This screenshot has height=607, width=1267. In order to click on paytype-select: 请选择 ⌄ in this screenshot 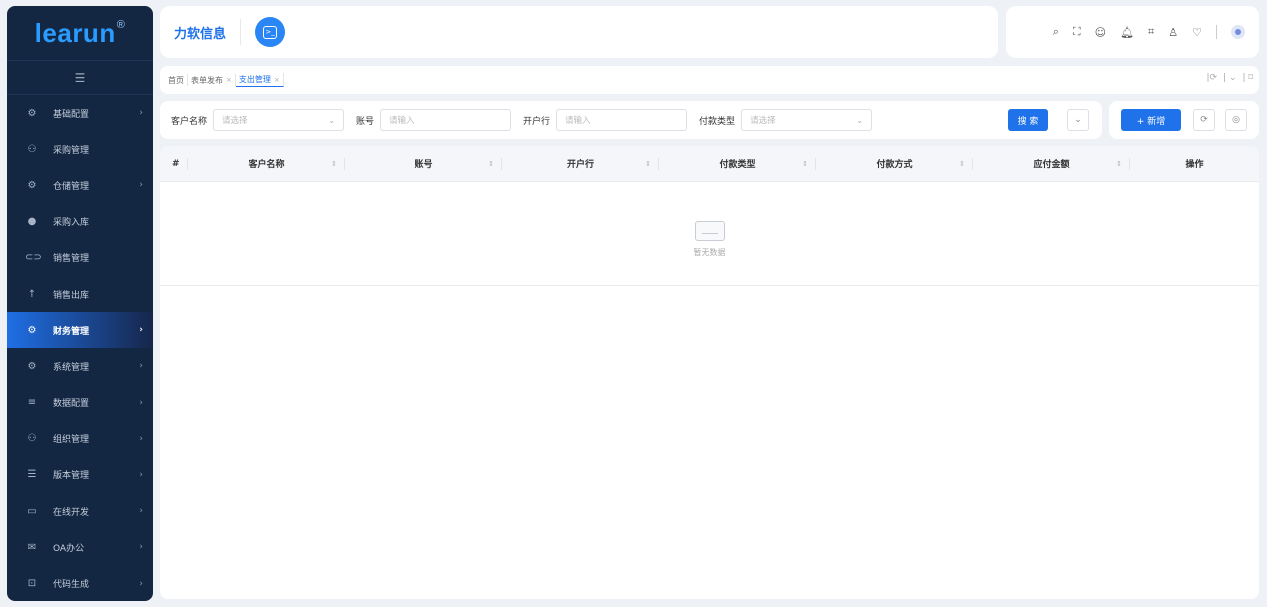, I will do `click(807, 120)`.